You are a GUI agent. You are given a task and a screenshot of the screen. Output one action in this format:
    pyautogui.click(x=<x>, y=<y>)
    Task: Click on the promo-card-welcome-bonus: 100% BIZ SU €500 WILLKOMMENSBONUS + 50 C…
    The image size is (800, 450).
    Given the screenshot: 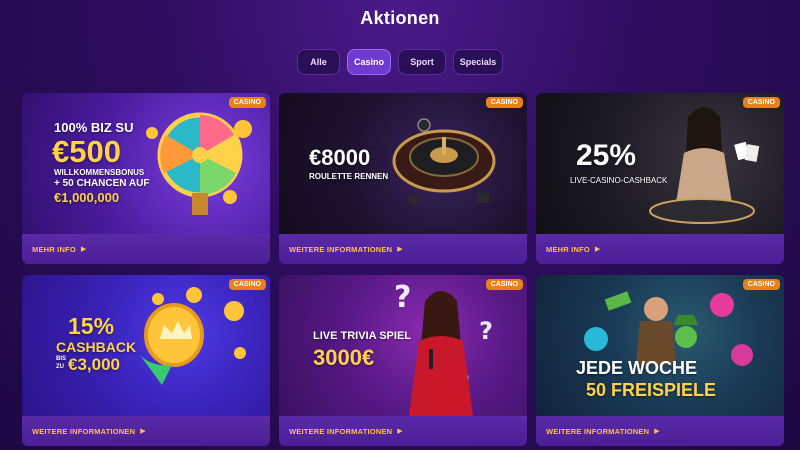 What is the action you would take?
    pyautogui.click(x=146, y=178)
    